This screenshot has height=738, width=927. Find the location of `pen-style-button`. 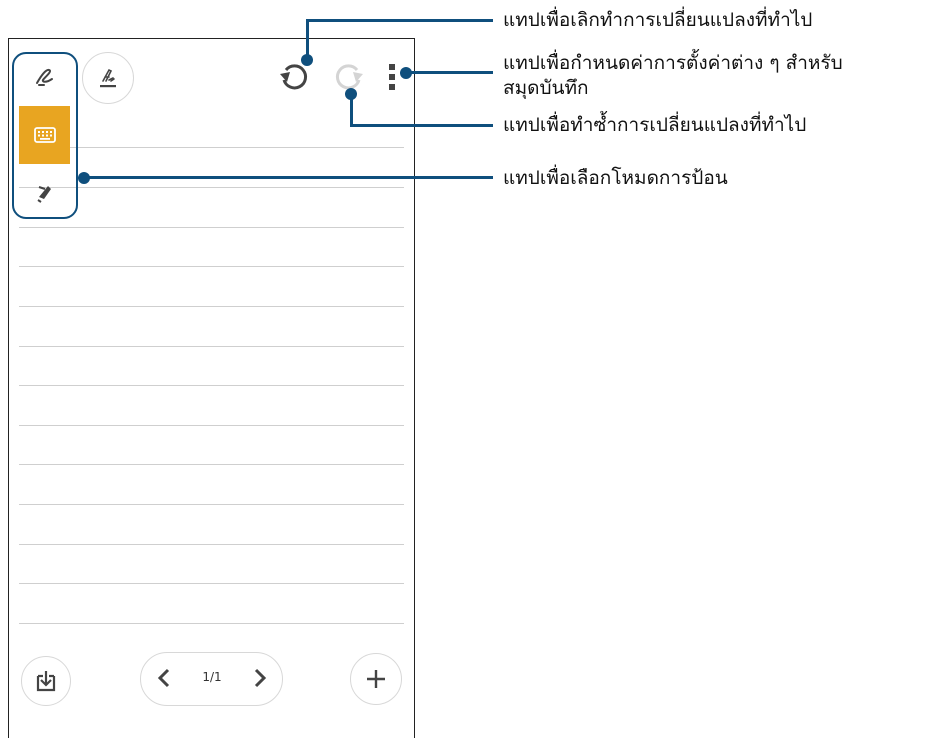

pen-style-button is located at coordinates (108, 78).